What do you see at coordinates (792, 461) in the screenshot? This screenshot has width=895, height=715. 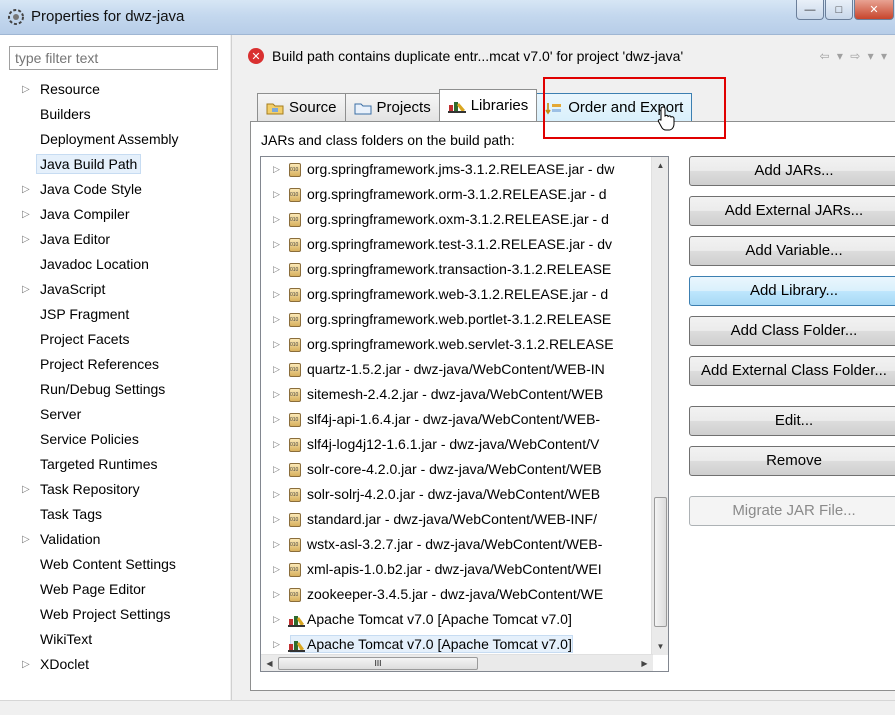 I see `remove-button: Remove` at bounding box center [792, 461].